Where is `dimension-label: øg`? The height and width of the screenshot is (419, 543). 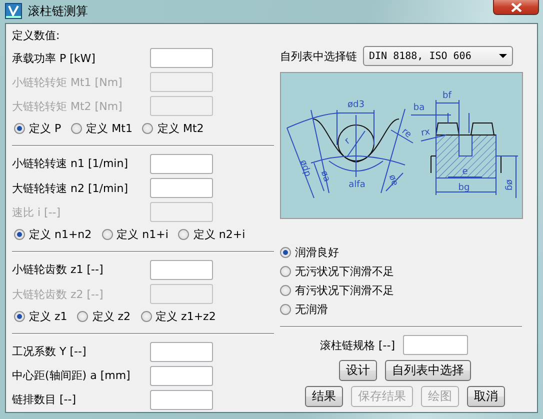
dimension-label: øg is located at coordinates (509, 185).